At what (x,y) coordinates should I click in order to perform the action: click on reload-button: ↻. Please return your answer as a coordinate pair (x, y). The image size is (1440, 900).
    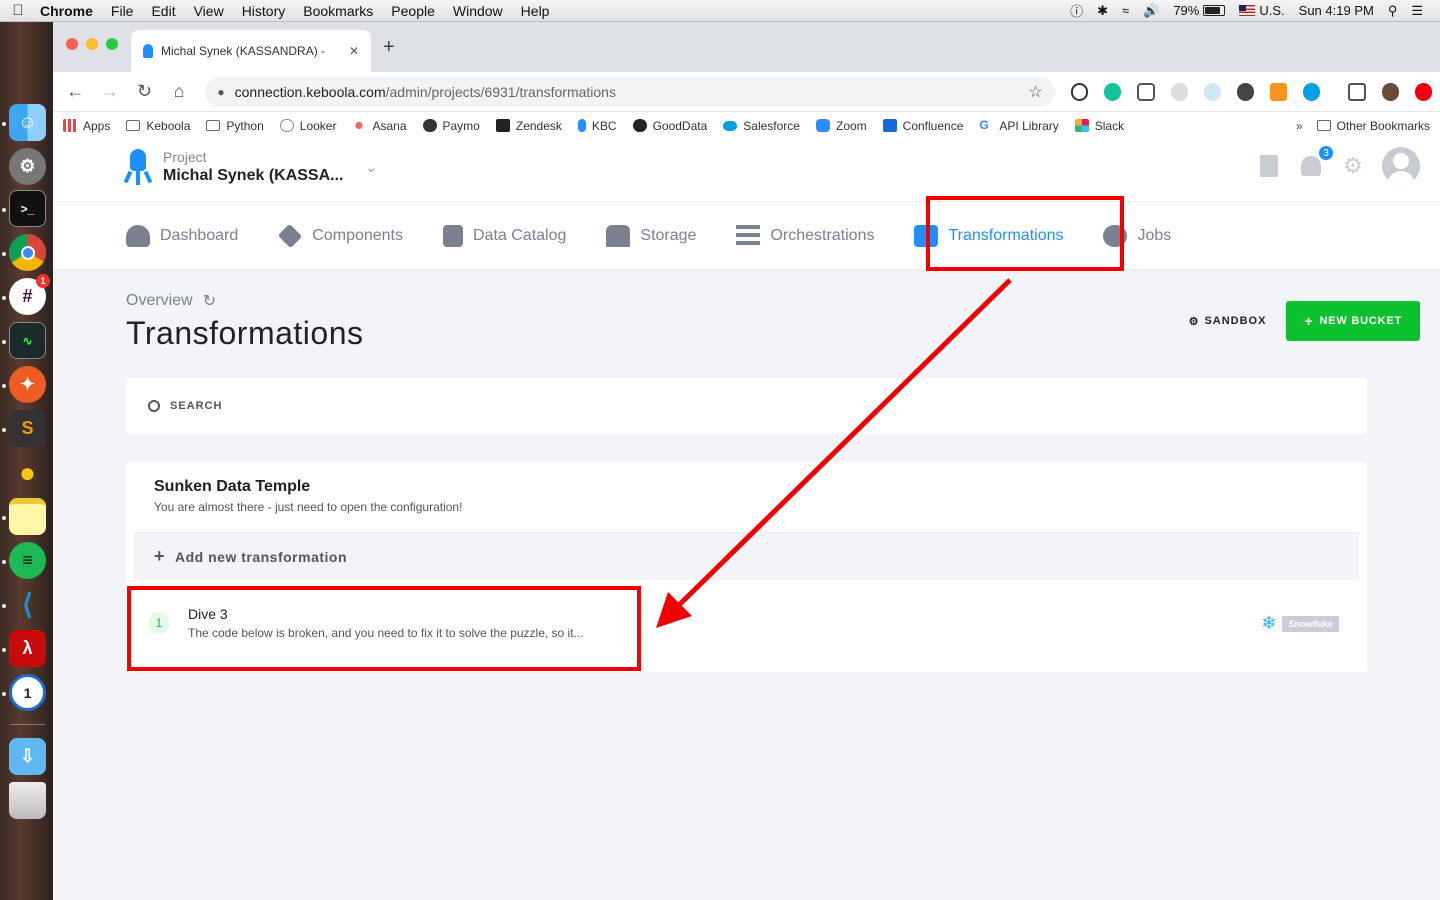
    Looking at the image, I should click on (144, 92).